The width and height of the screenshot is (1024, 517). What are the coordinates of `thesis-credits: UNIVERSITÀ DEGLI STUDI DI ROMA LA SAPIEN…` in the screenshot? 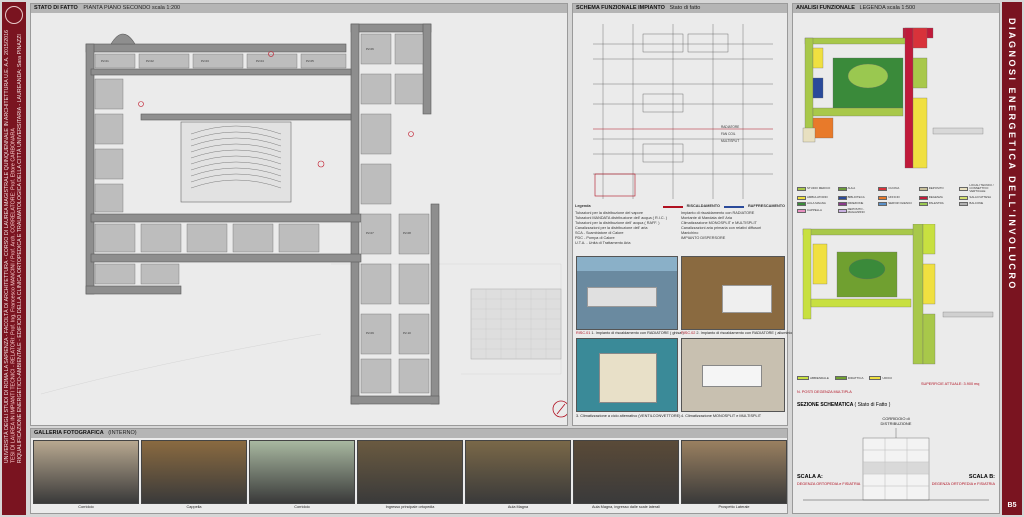 It's located at (14, 246).